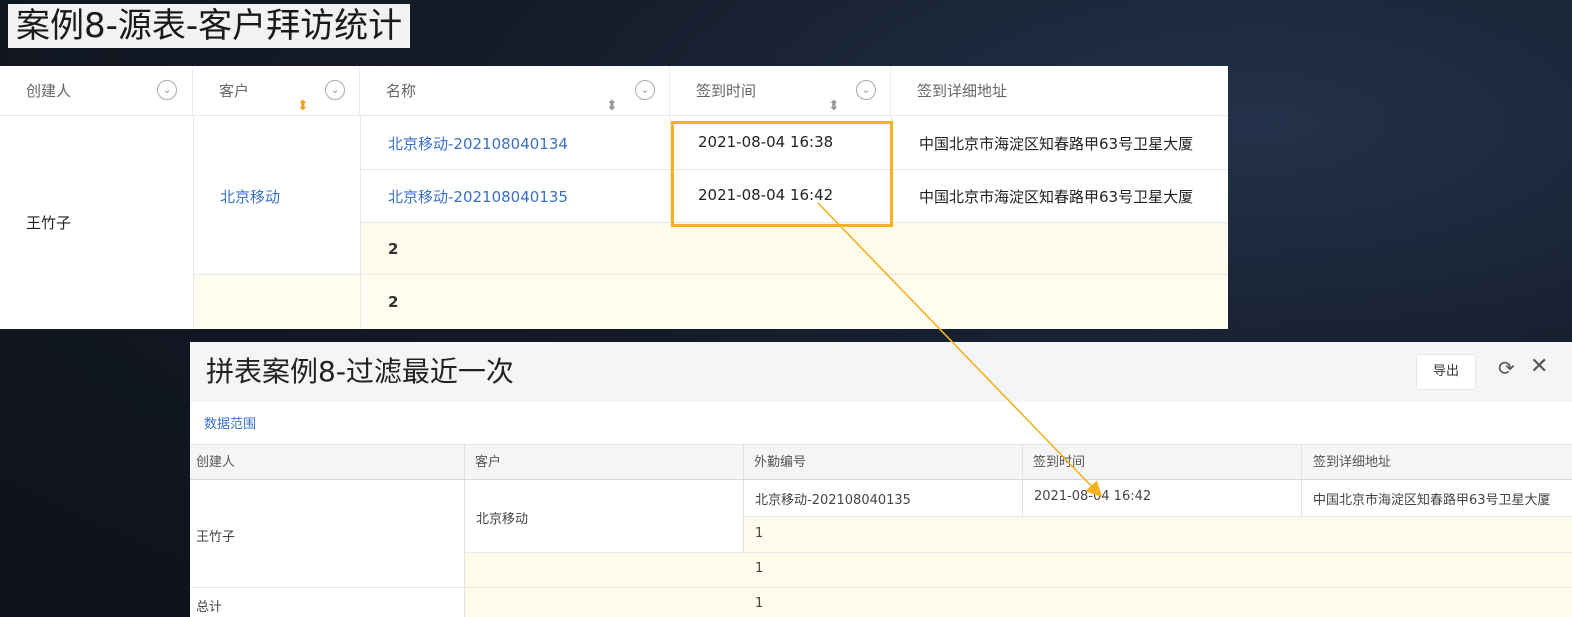 This screenshot has width=1572, height=617. Describe the element at coordinates (401, 91) in the screenshot. I see `header-name-label: 名称` at that location.